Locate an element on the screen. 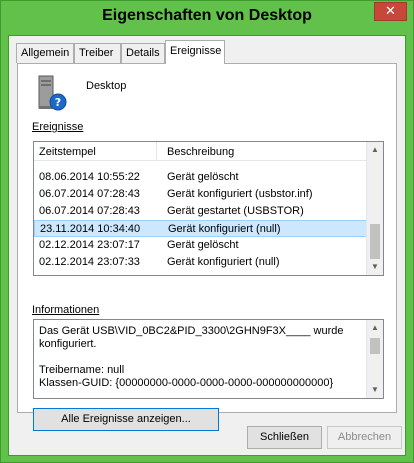  info-label-text: Informationen is located at coordinates (66, 310).